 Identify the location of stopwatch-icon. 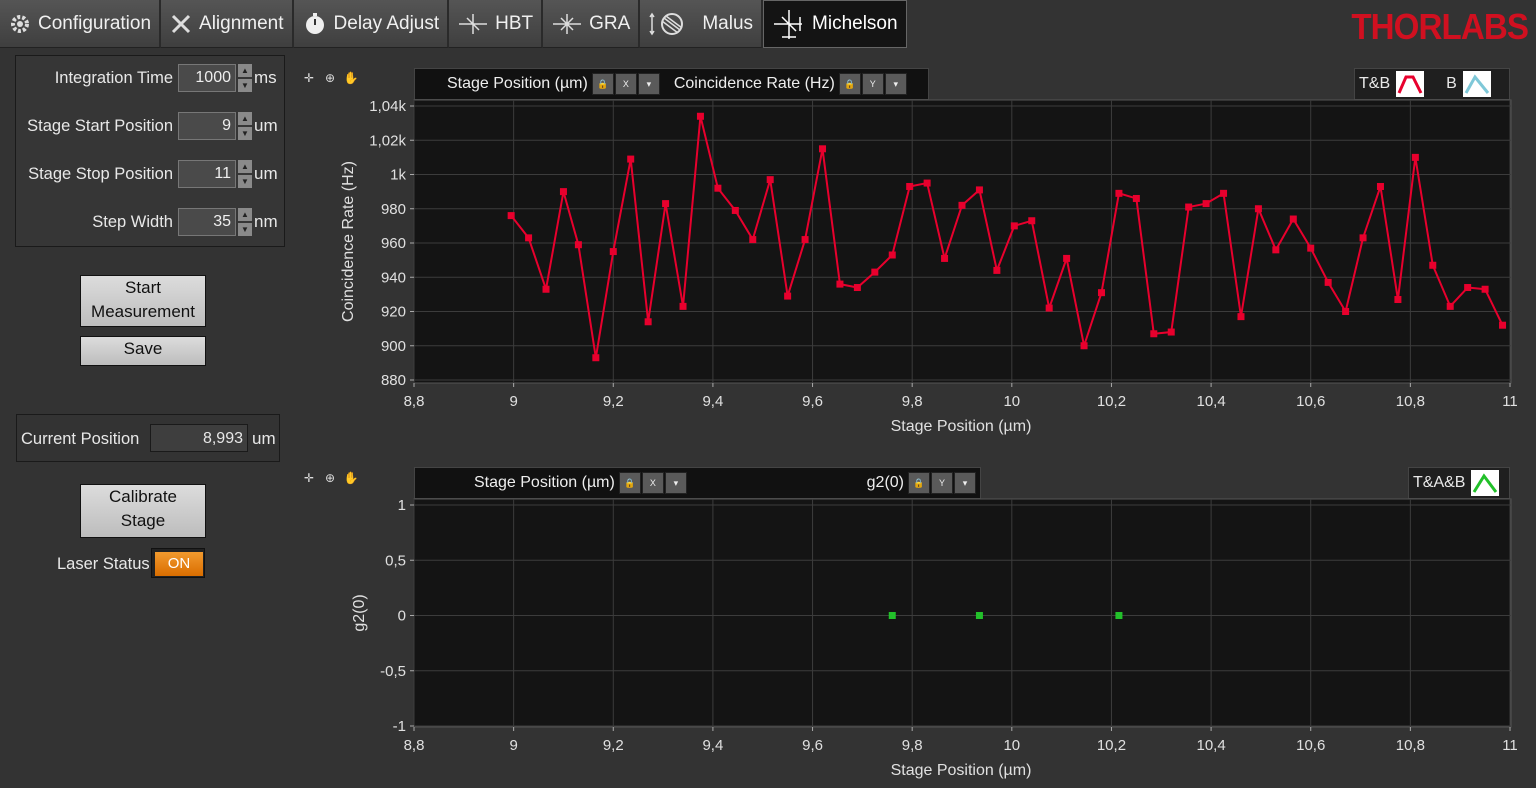
(314, 23).